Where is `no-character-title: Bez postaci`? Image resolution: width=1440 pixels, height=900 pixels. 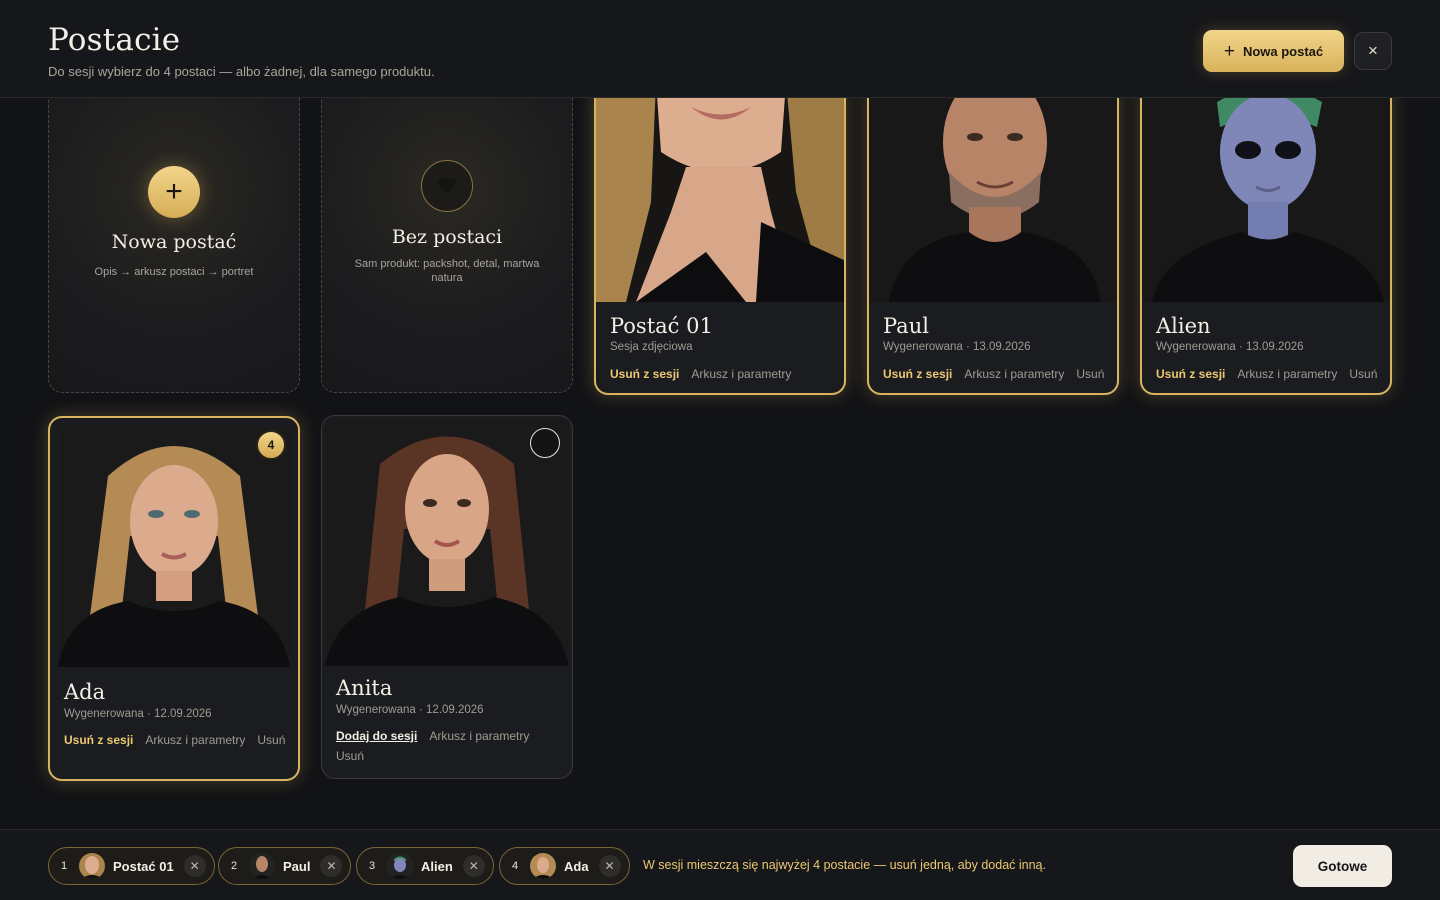 no-character-title: Bez postaci is located at coordinates (447, 237).